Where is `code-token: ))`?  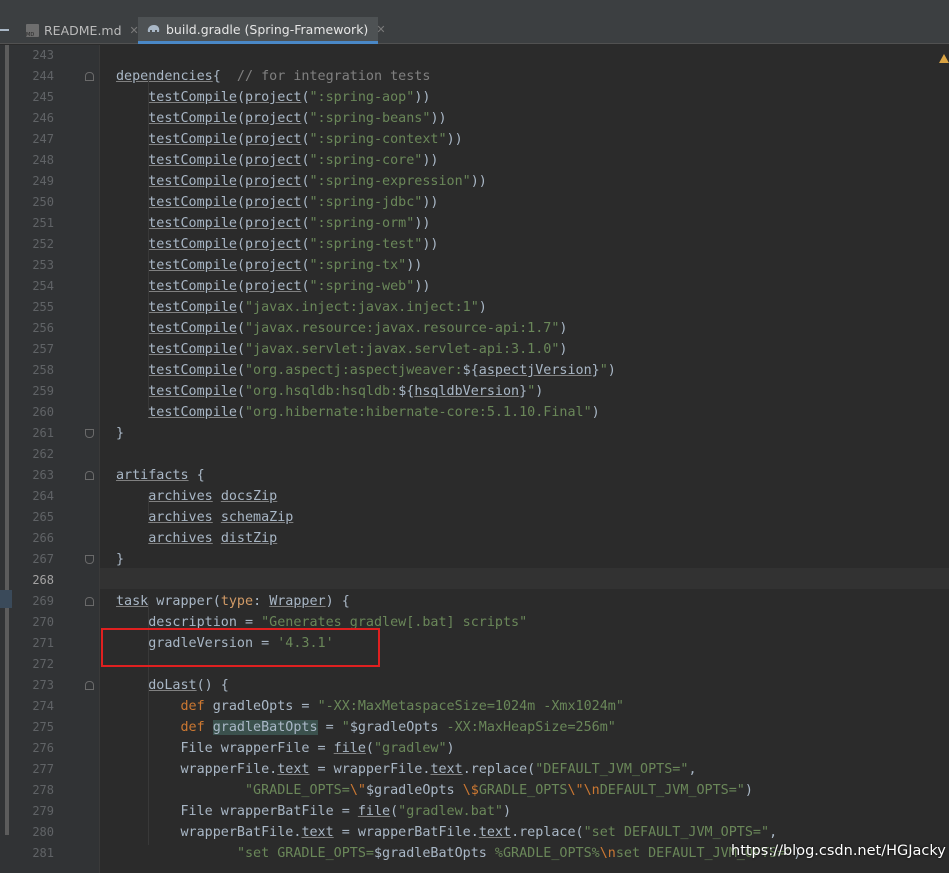 code-token: )) is located at coordinates (438, 118).